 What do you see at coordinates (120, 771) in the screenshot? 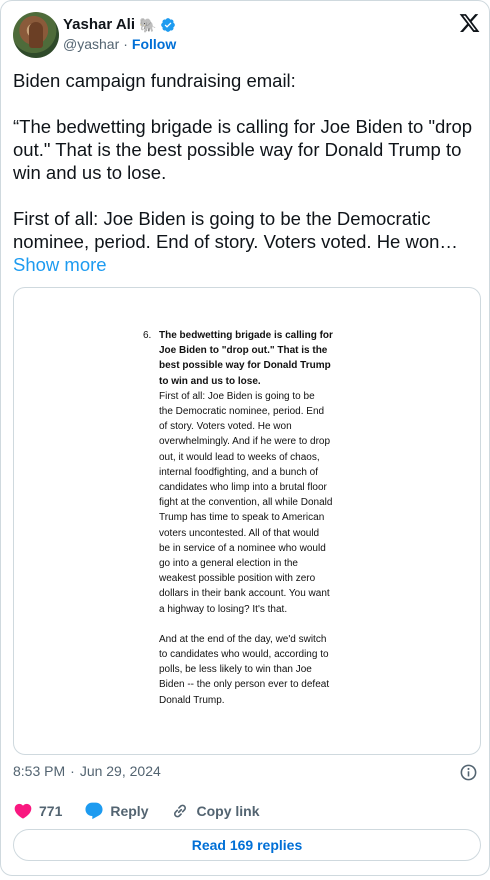
I see `tweet-date: Jun 29, 2024` at bounding box center [120, 771].